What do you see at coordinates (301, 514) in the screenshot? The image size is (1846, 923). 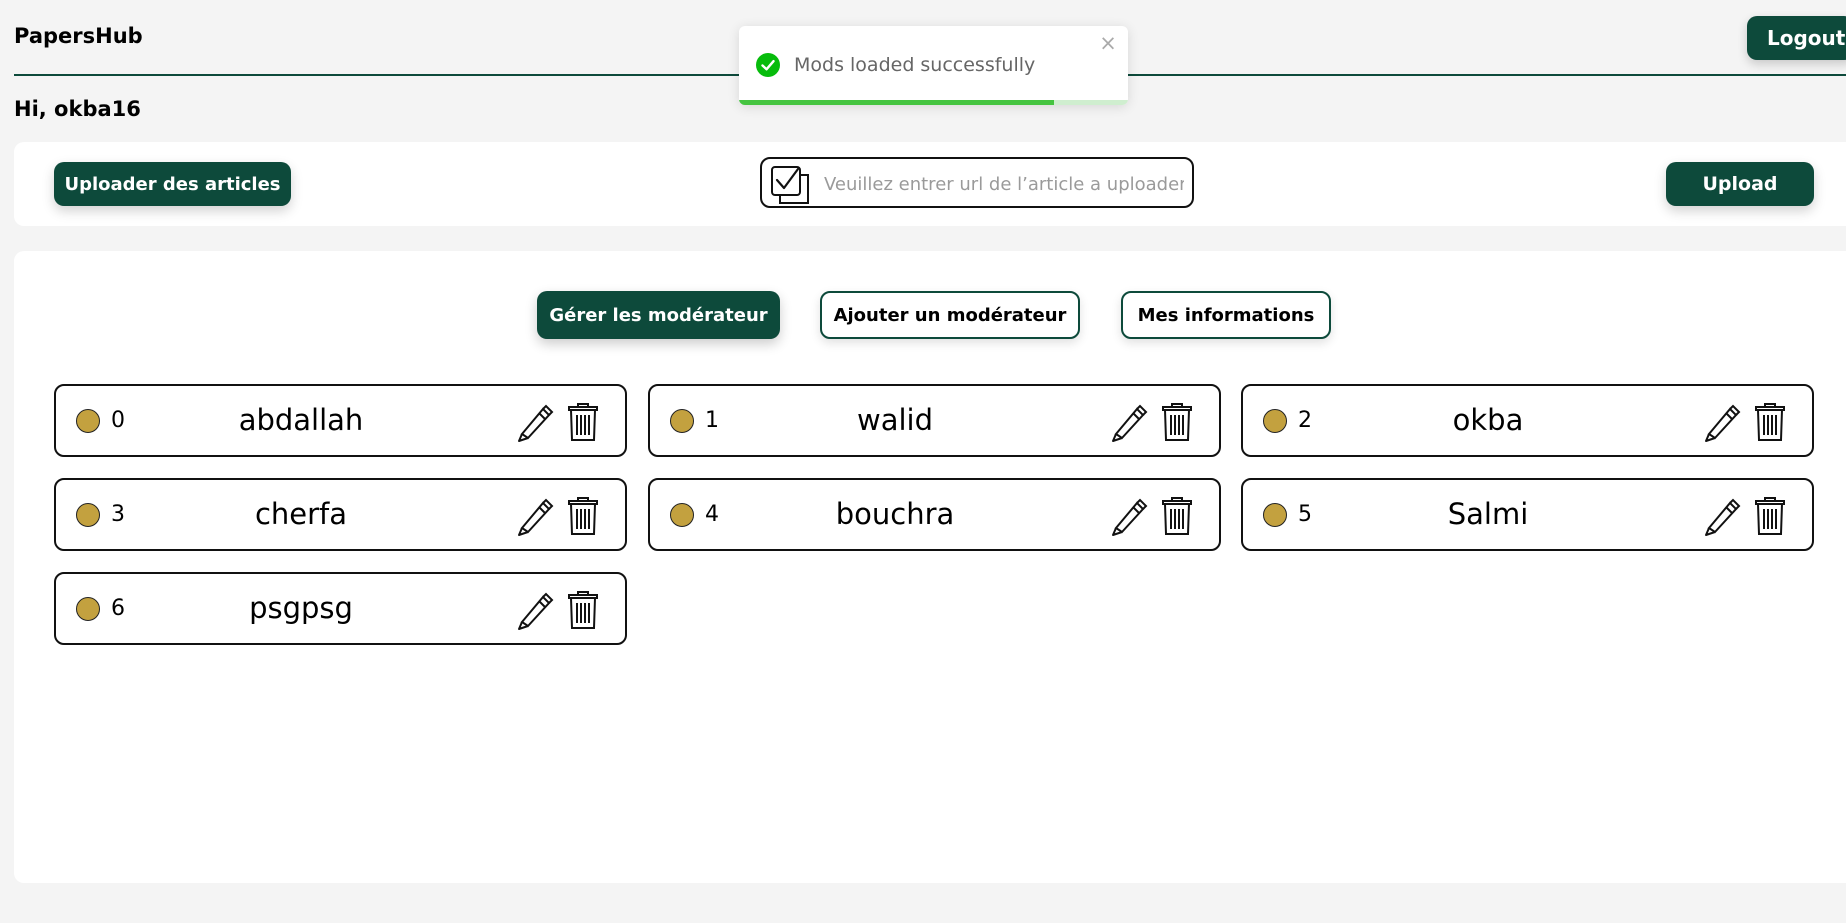 I see `moderator-name: cherfa` at bounding box center [301, 514].